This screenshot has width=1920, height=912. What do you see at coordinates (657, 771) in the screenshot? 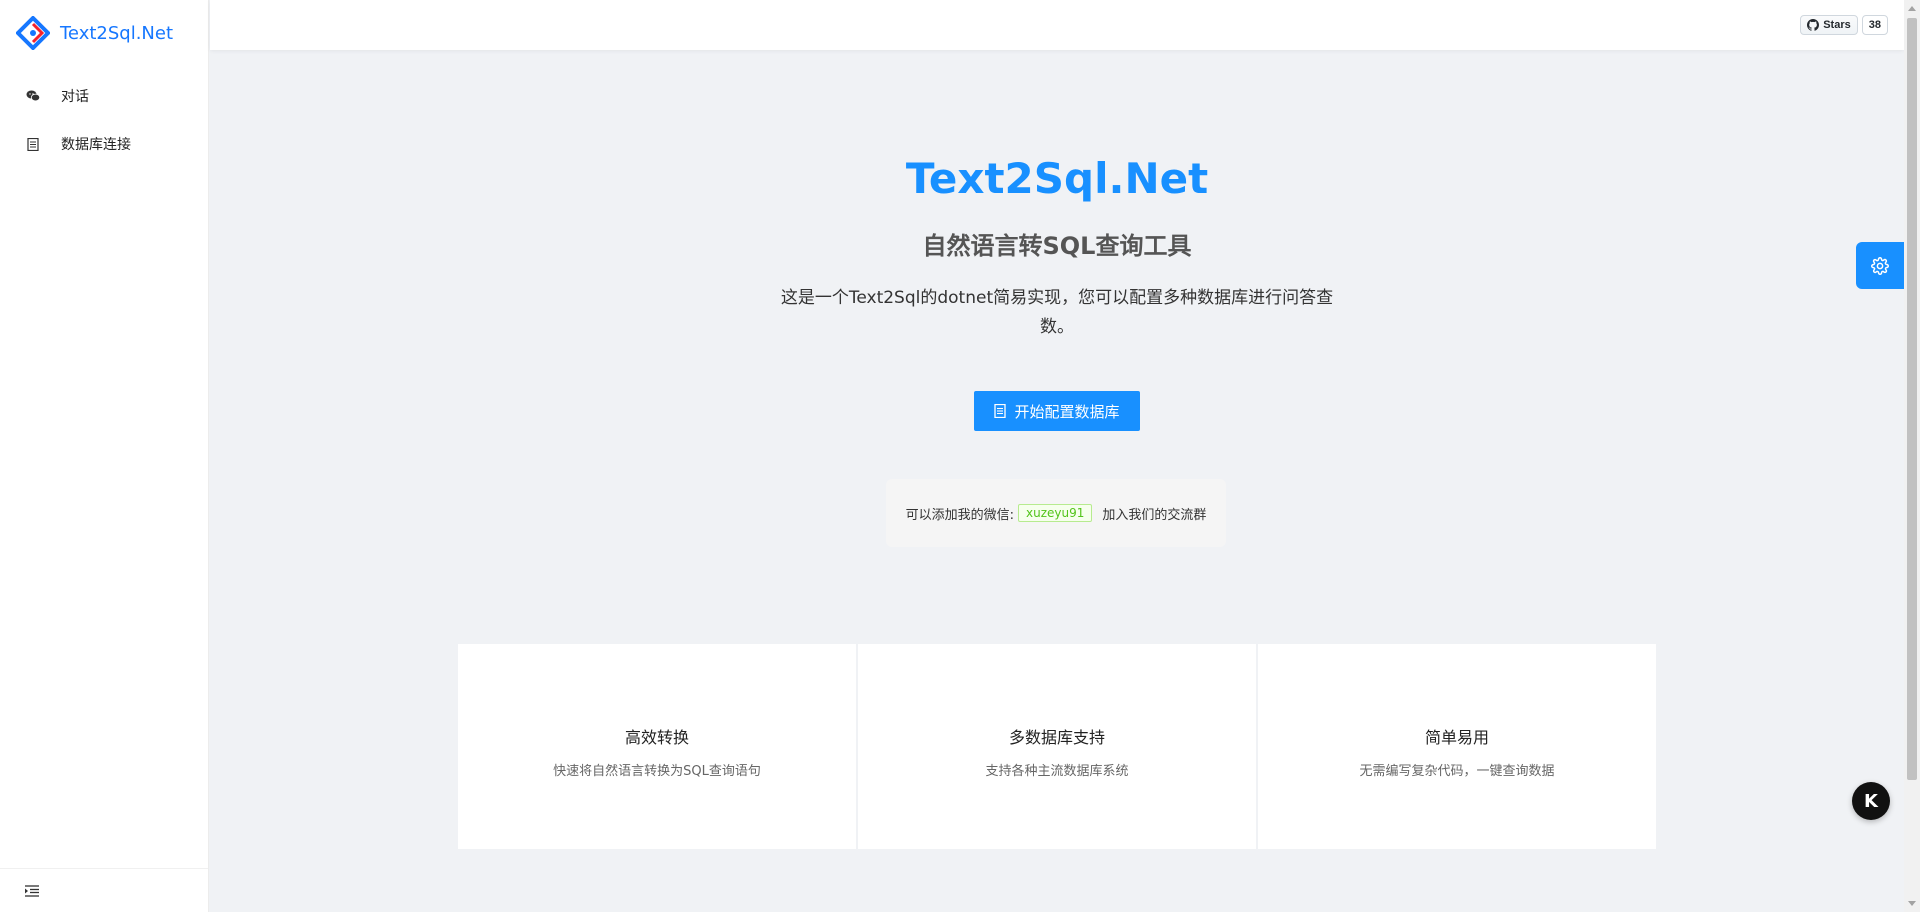
I see `feature-description: 快速将自然语言转换为SQL查询语句` at bounding box center [657, 771].